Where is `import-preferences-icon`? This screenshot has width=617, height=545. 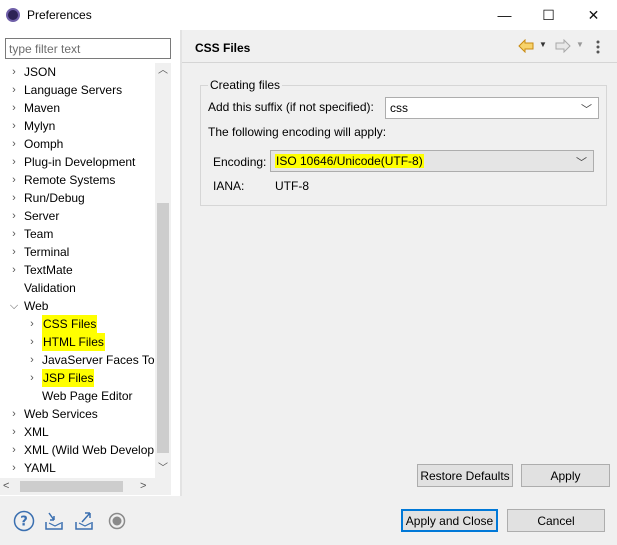
import-preferences-icon is located at coordinates (54, 521).